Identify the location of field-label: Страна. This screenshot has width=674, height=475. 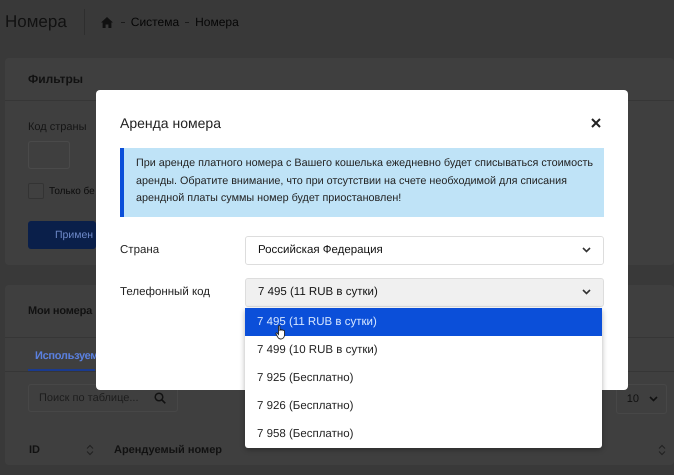
(140, 250).